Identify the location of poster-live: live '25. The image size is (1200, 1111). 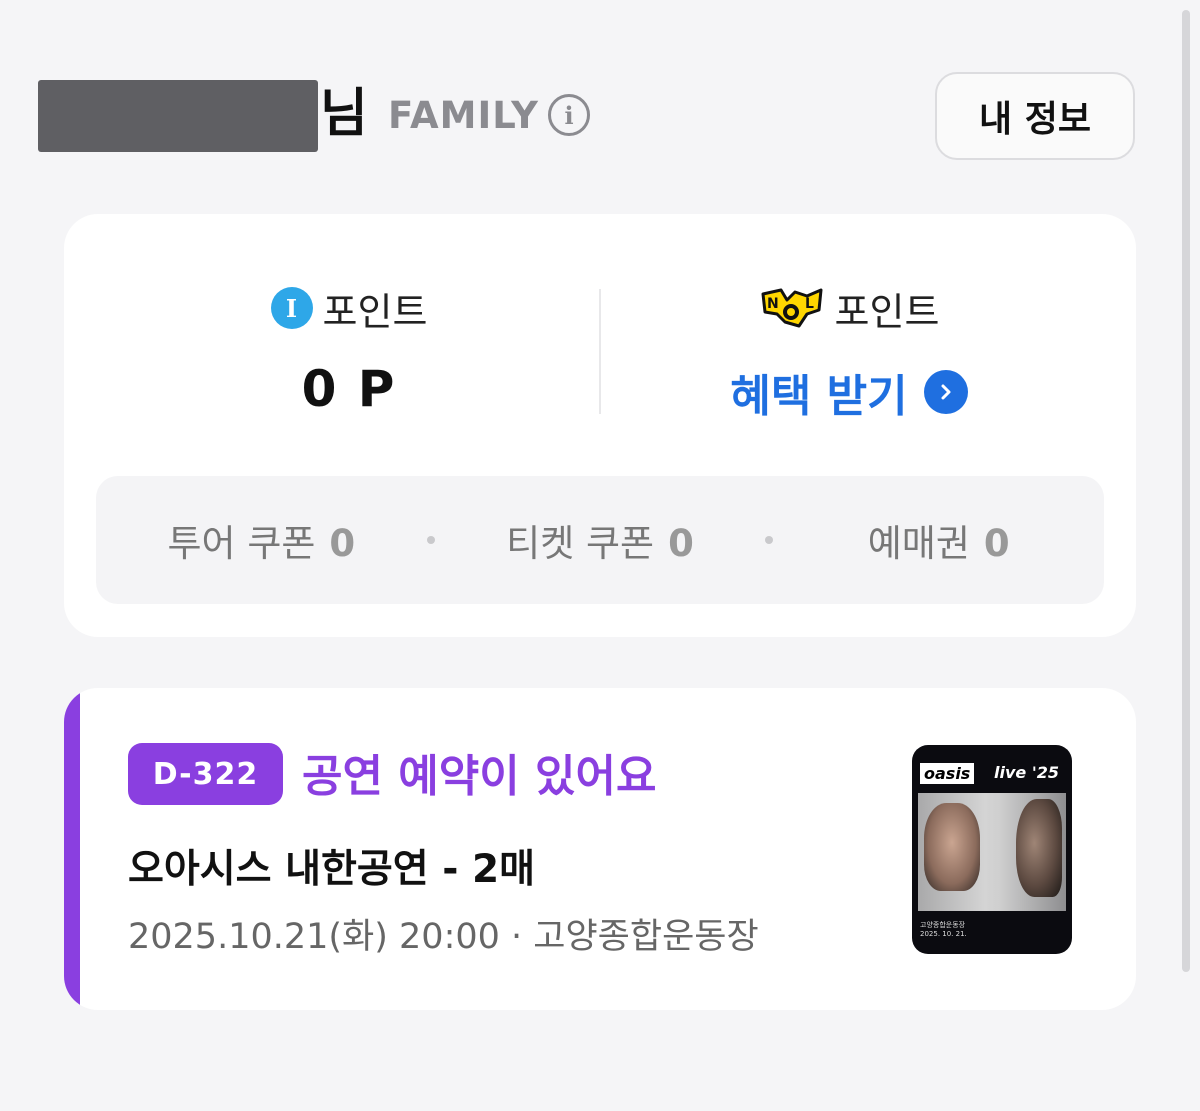
(1026, 772).